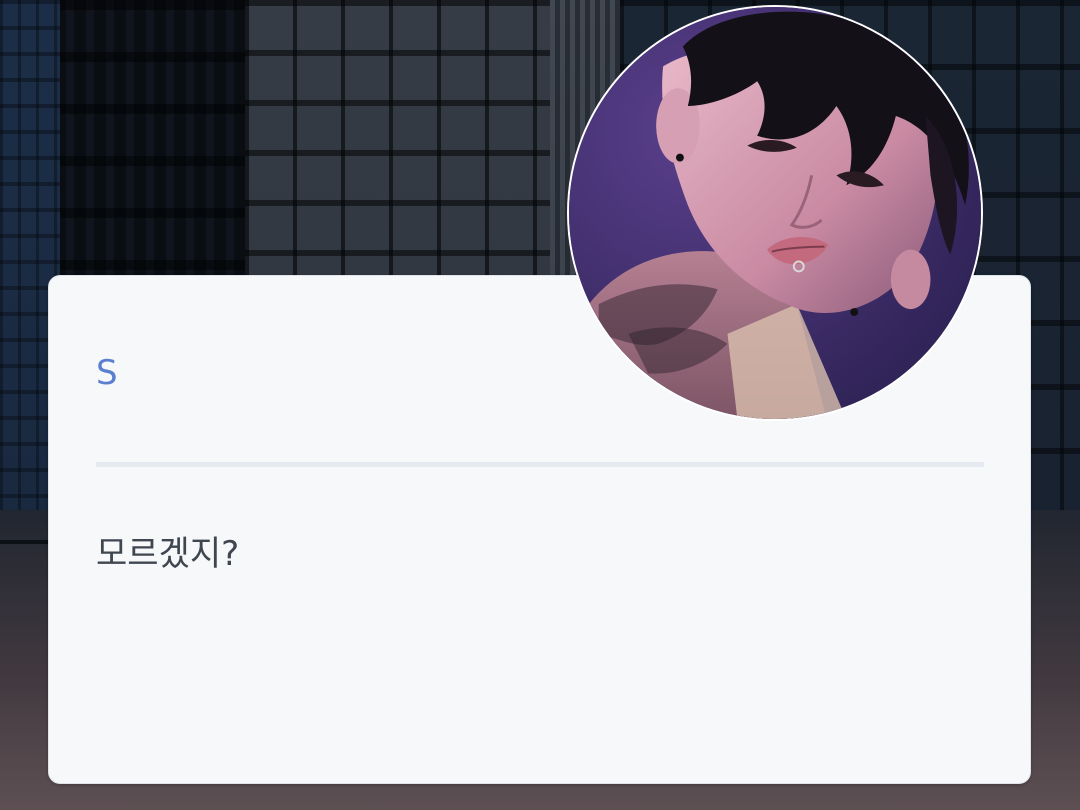 The image size is (1080, 810). What do you see at coordinates (107, 373) in the screenshot?
I see `card-title: S` at bounding box center [107, 373].